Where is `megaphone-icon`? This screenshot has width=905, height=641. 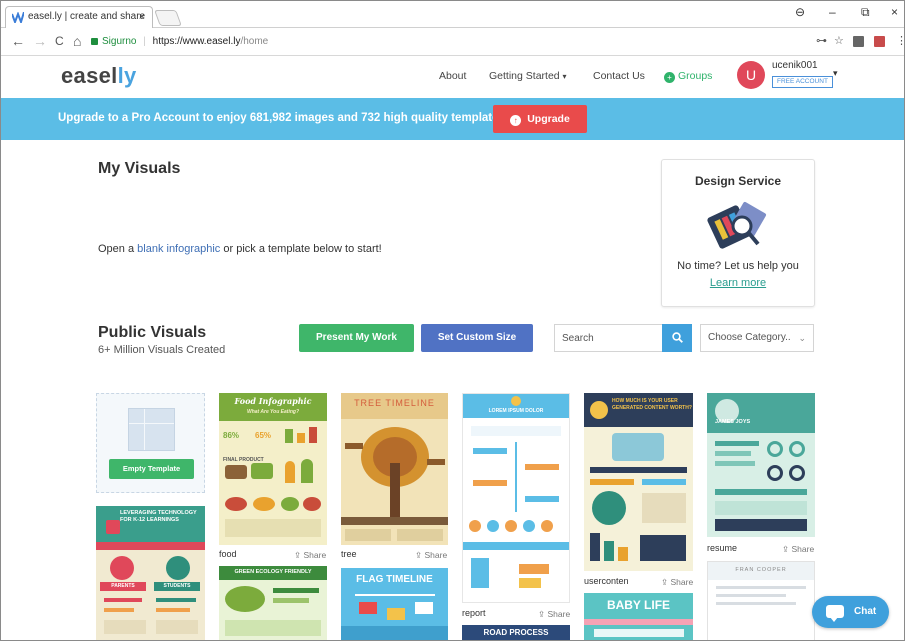 megaphone-icon is located at coordinates (113, 527).